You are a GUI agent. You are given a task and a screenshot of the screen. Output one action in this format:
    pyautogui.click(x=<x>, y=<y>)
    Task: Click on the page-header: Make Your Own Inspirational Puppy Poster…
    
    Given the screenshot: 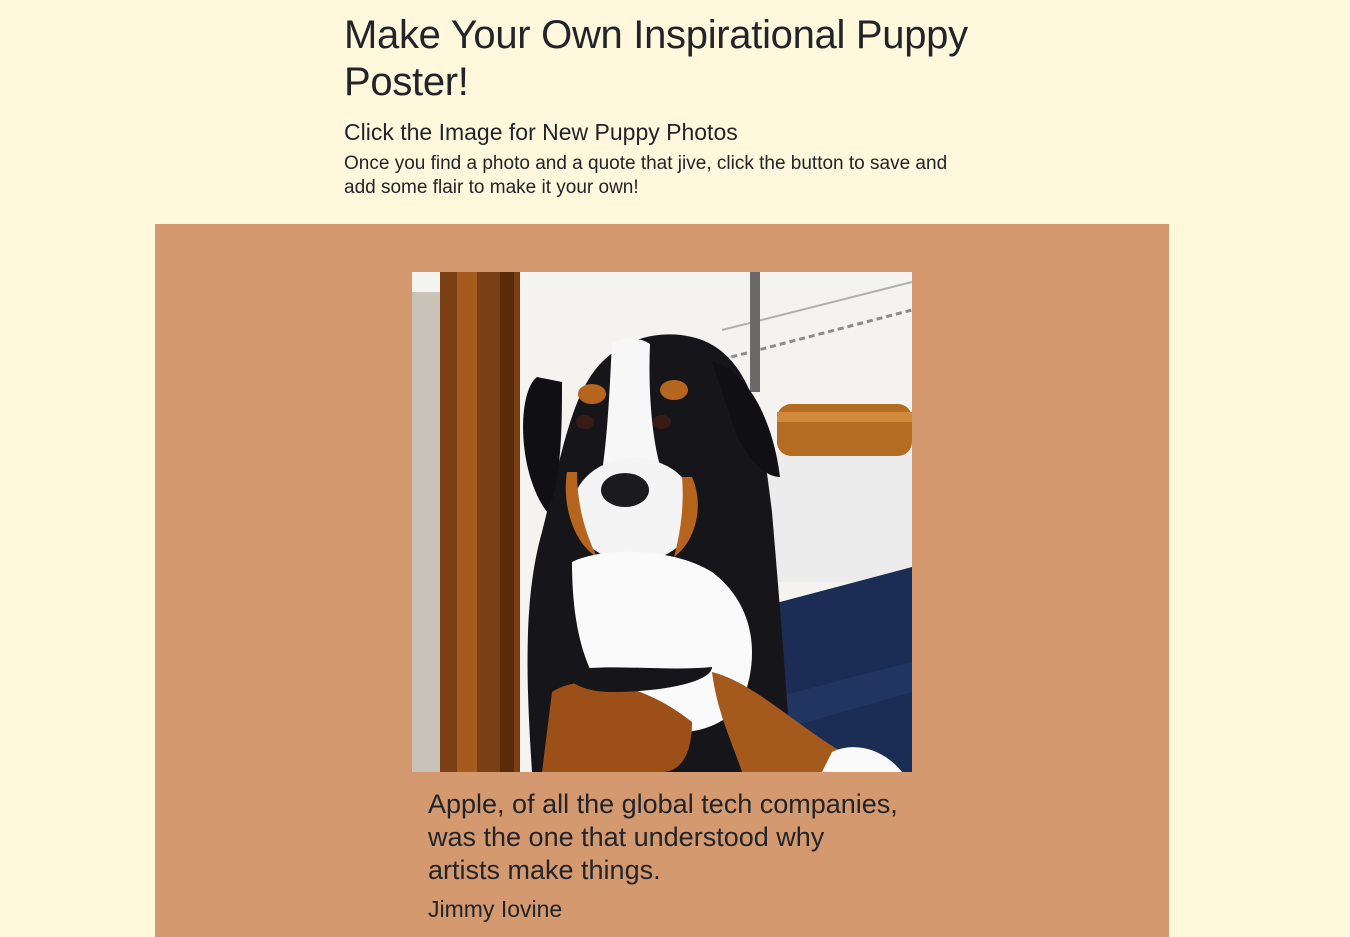 What is the action you would take?
    pyautogui.click(x=664, y=106)
    